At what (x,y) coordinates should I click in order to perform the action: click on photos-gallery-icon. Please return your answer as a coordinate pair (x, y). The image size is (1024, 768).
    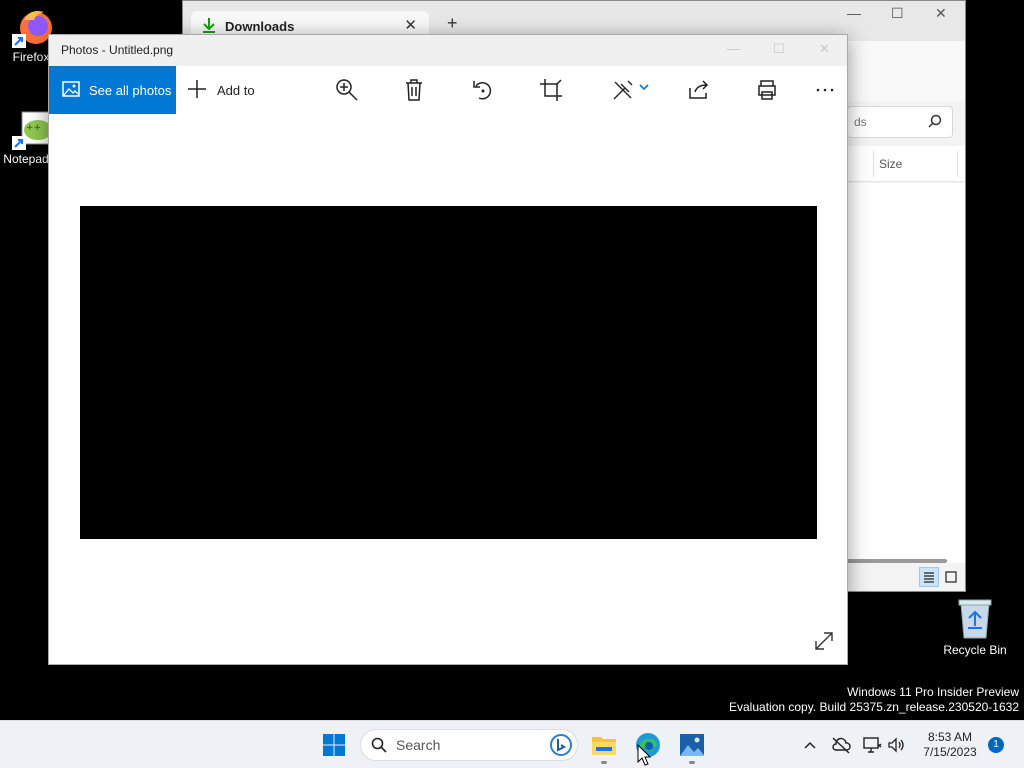
    Looking at the image, I should click on (71, 89).